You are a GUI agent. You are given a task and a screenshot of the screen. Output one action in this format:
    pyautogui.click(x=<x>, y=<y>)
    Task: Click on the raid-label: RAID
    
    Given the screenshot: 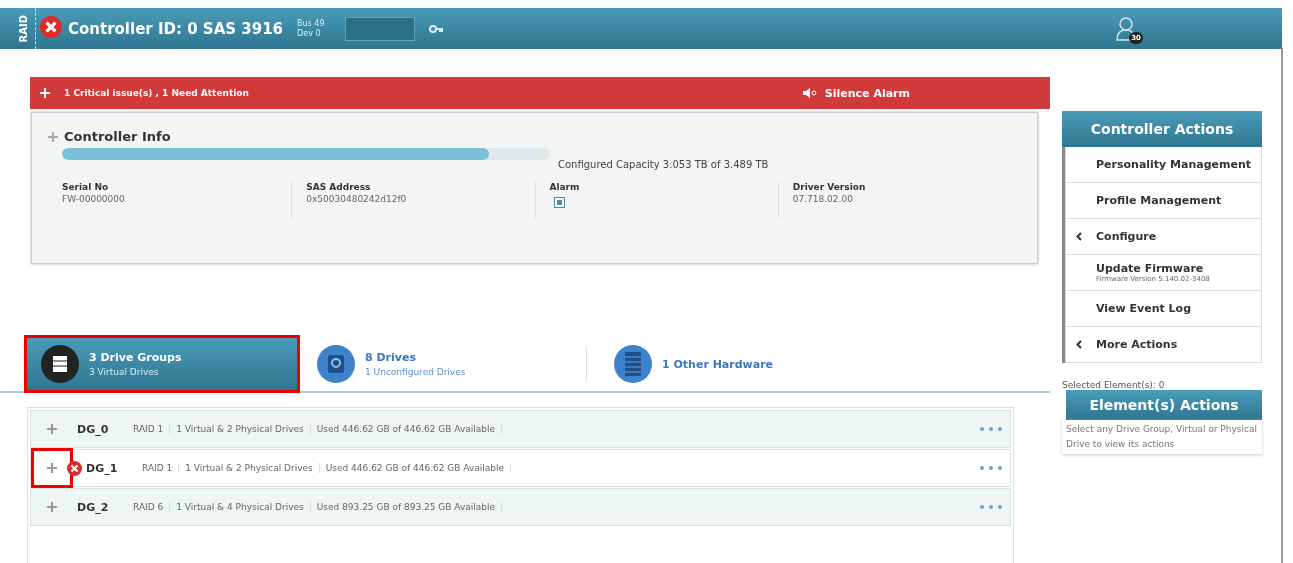 What is the action you would take?
    pyautogui.click(x=23, y=28)
    